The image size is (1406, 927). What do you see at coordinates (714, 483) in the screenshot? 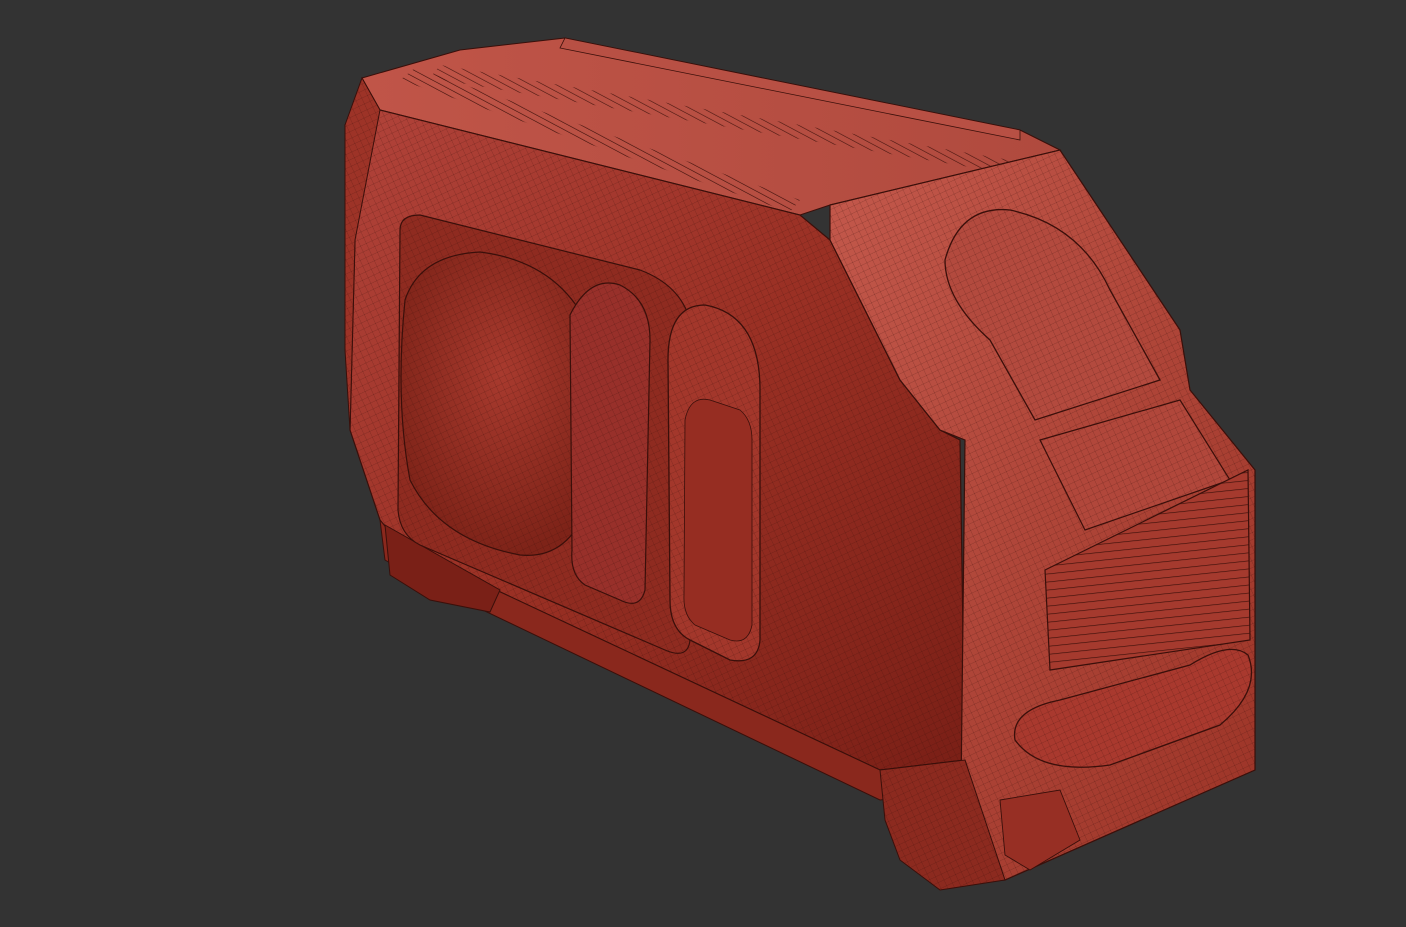
I see `pill-slot` at bounding box center [714, 483].